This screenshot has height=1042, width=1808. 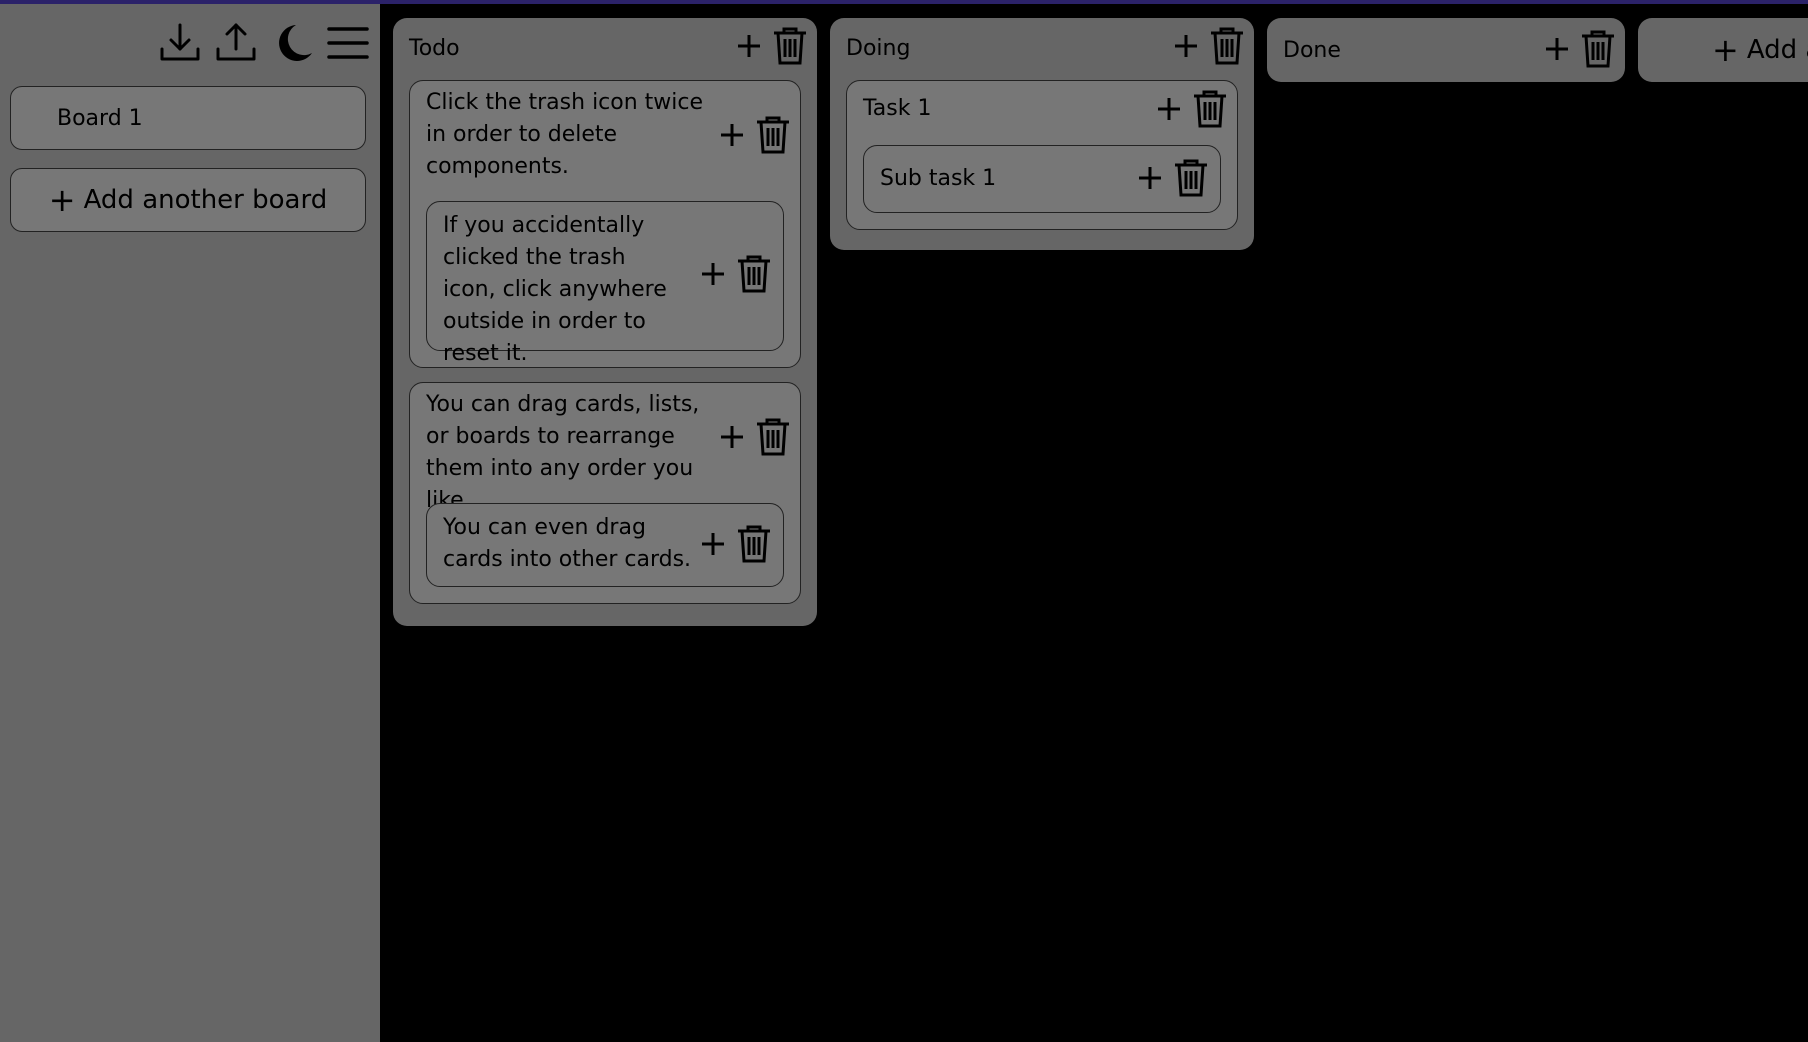 I want to click on upload-button, so click(x=236, y=43).